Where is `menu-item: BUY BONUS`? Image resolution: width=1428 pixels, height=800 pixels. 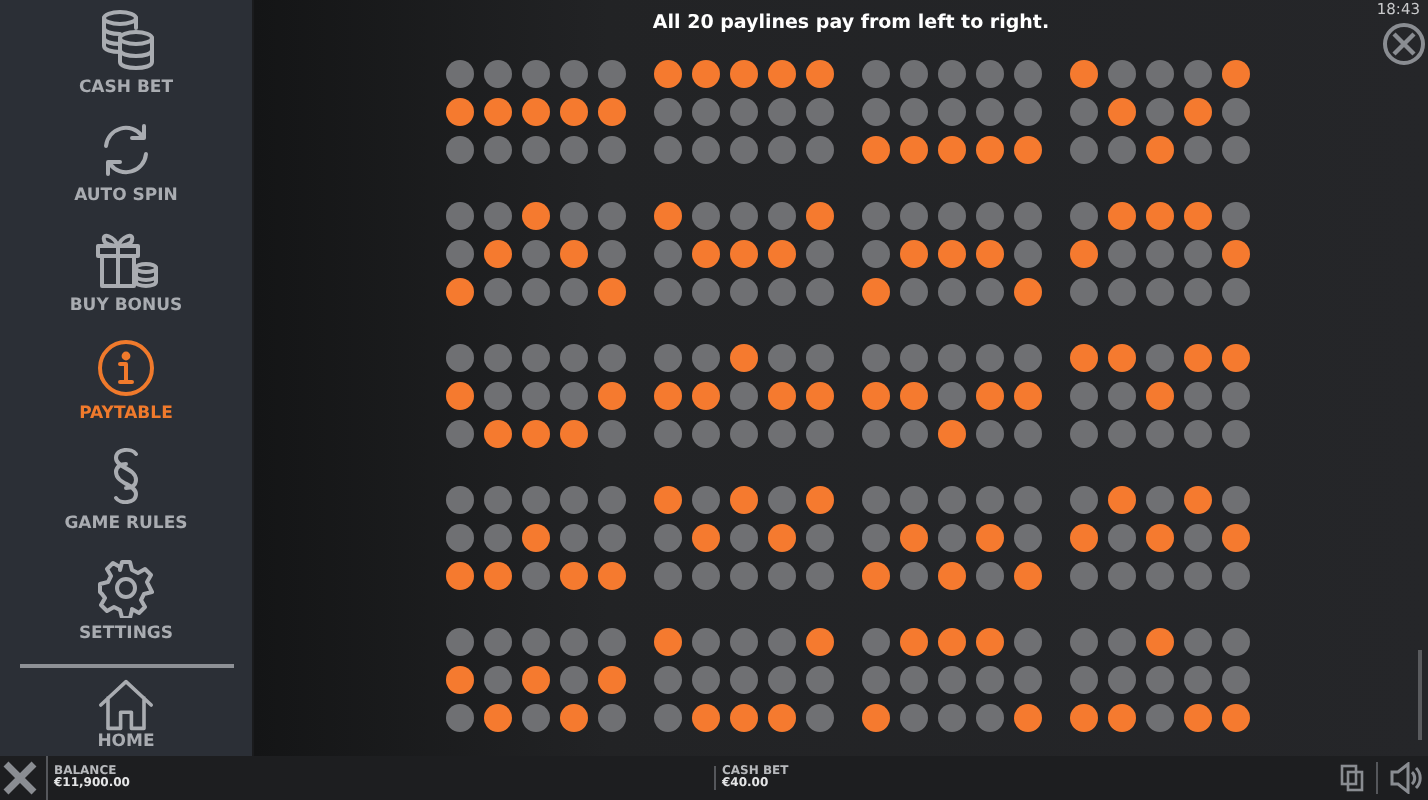
menu-item: BUY BONUS is located at coordinates (126, 273).